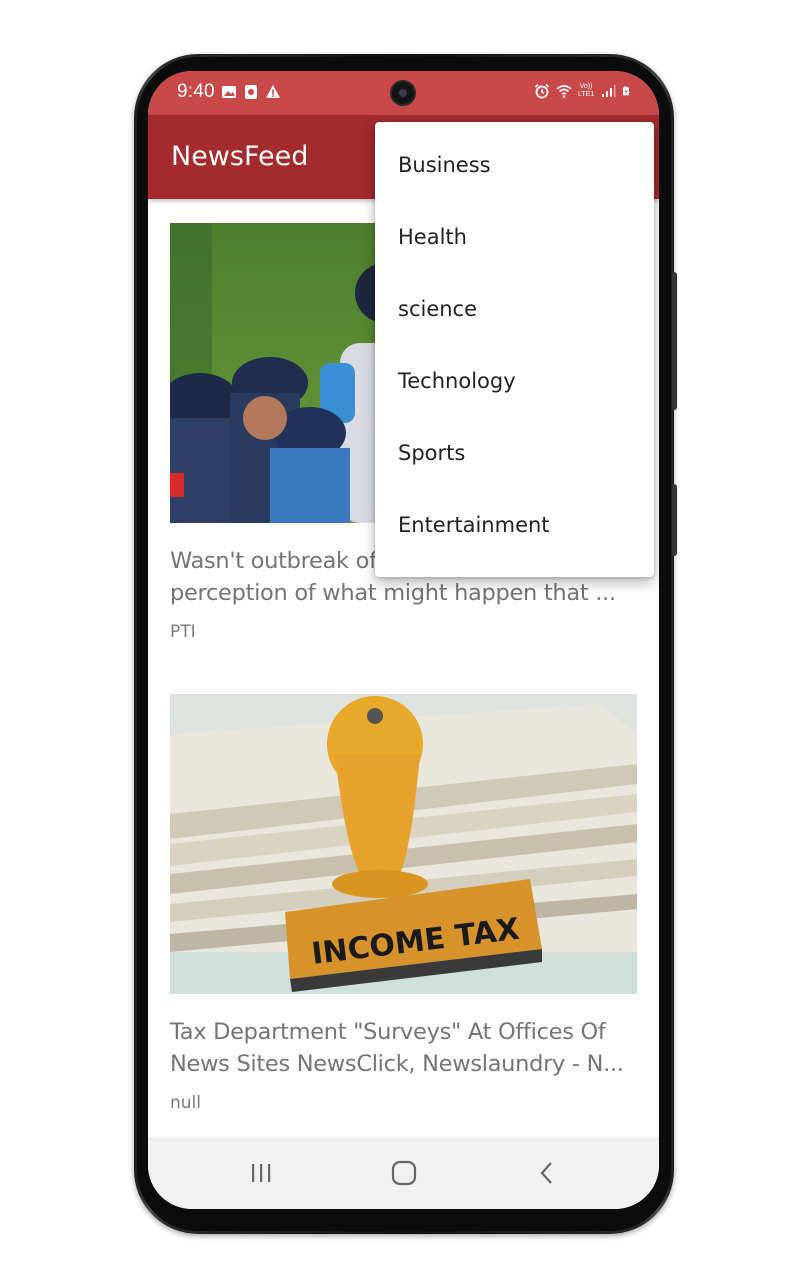 Image resolution: width=807 pixels, height=1280 pixels. I want to click on menu-item-label: Sports, so click(432, 453).